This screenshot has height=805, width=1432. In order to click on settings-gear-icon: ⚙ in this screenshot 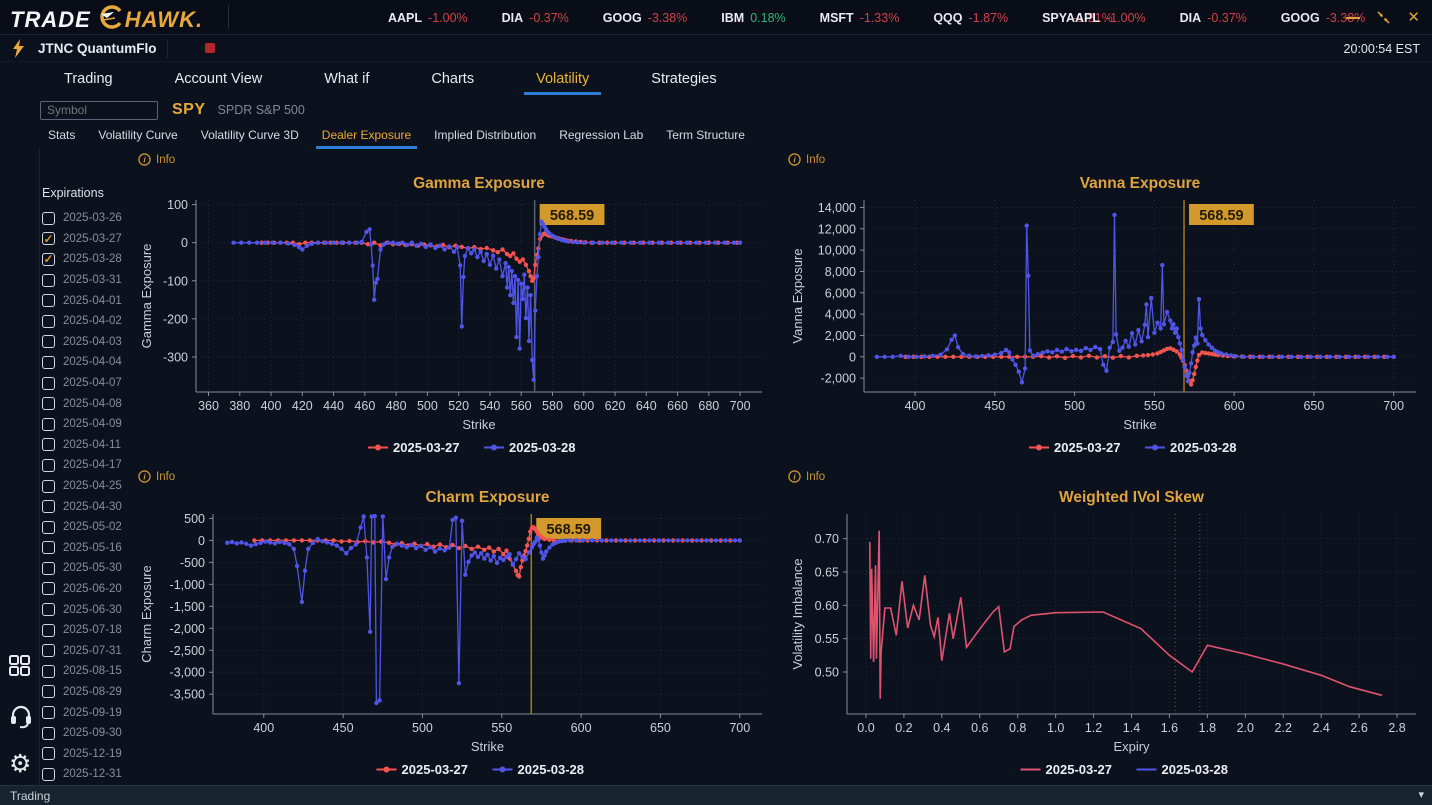, I will do `click(20, 764)`.